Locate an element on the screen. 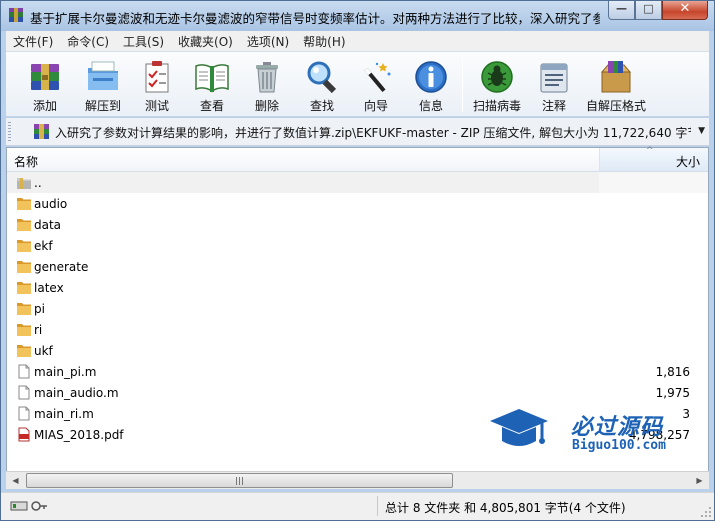 The width and height of the screenshot is (715, 521). minimize-button: — is located at coordinates (621, 10).